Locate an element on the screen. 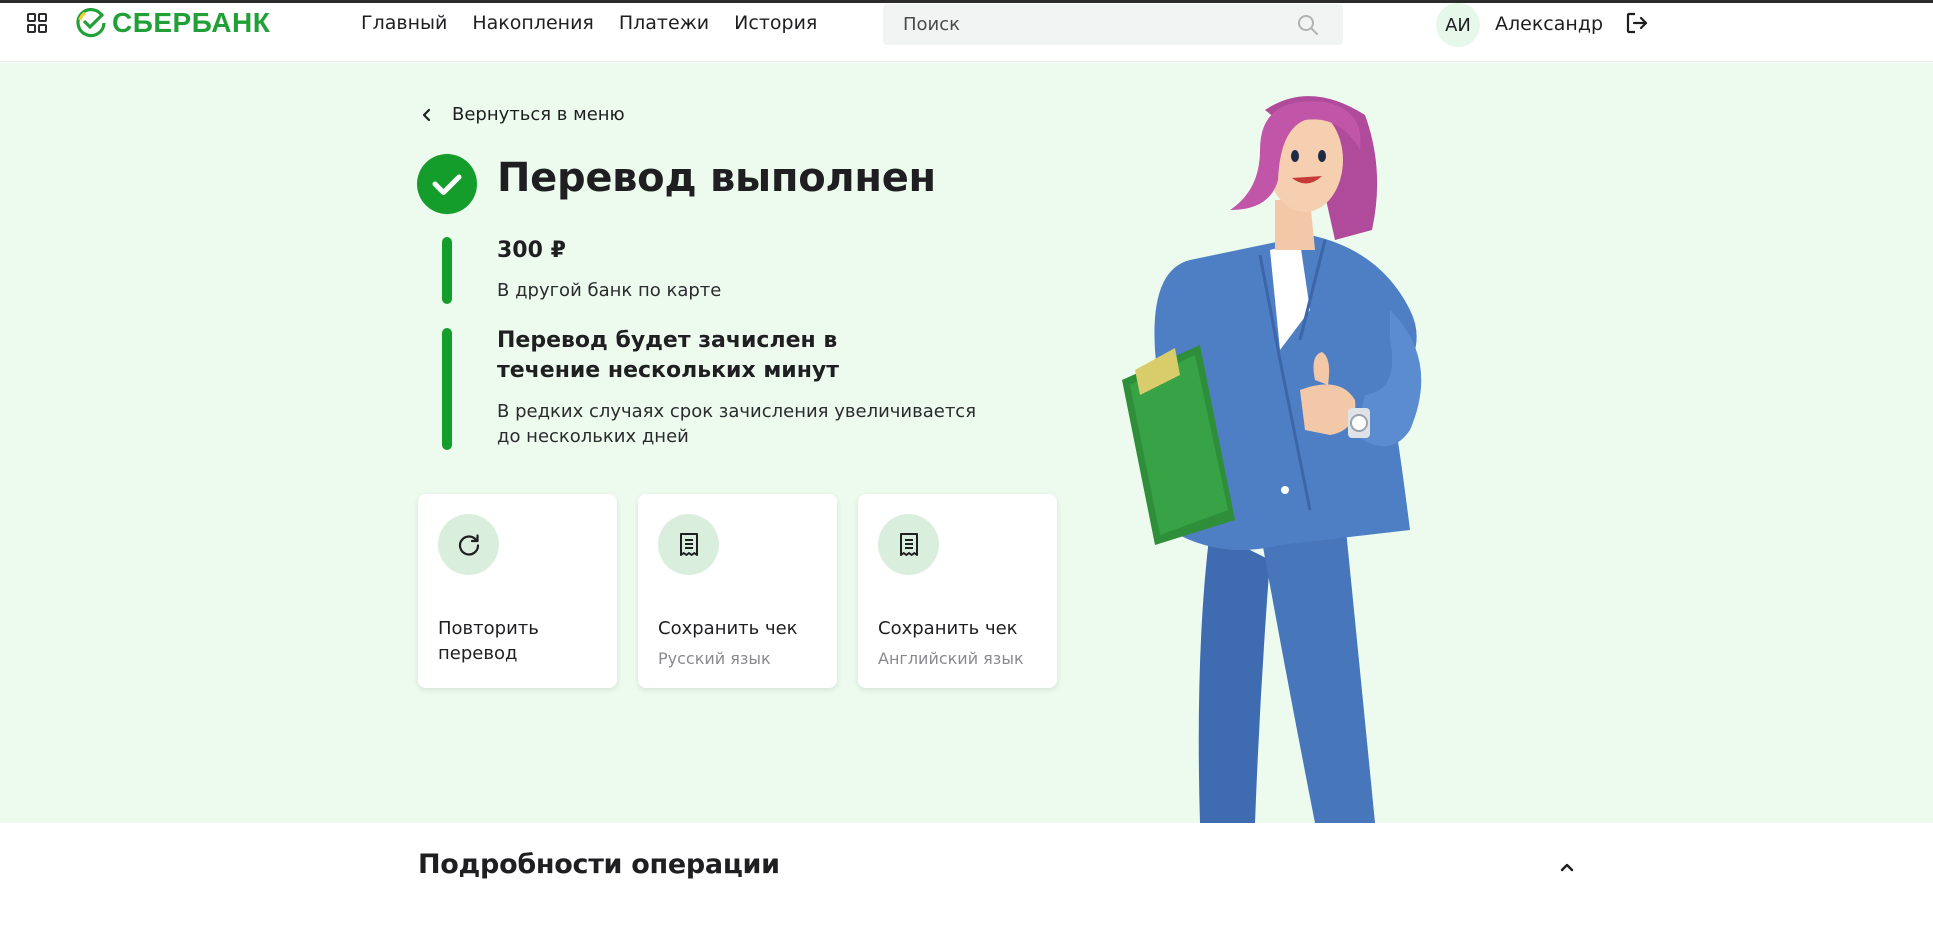  main-nav: Главный Накопления Платежи История is located at coordinates (601, 23).